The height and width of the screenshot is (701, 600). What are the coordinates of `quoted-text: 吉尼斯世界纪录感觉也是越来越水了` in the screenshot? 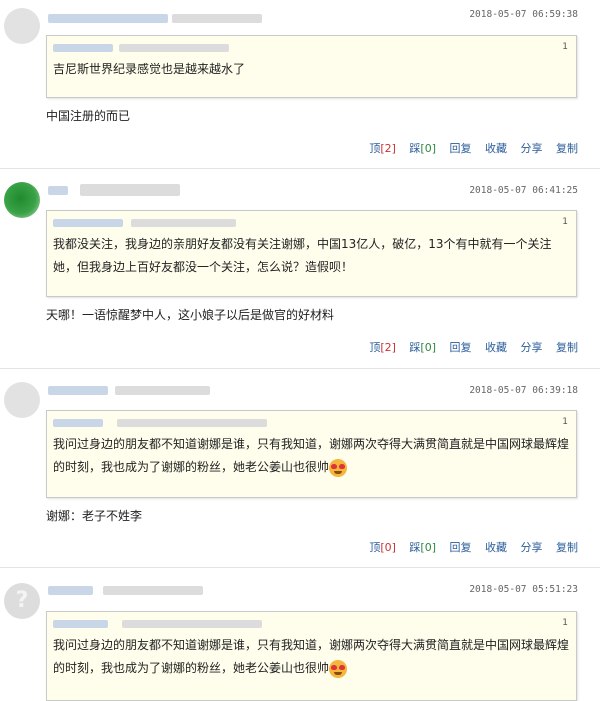 It's located at (149, 69).